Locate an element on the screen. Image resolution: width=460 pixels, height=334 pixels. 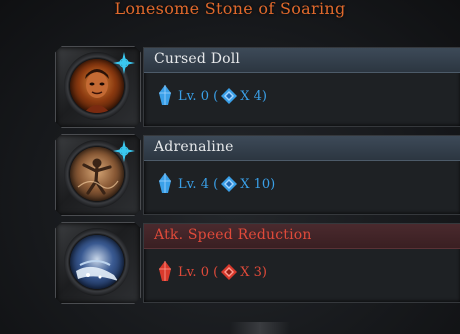
book-count: X 10) is located at coordinates (258, 184).